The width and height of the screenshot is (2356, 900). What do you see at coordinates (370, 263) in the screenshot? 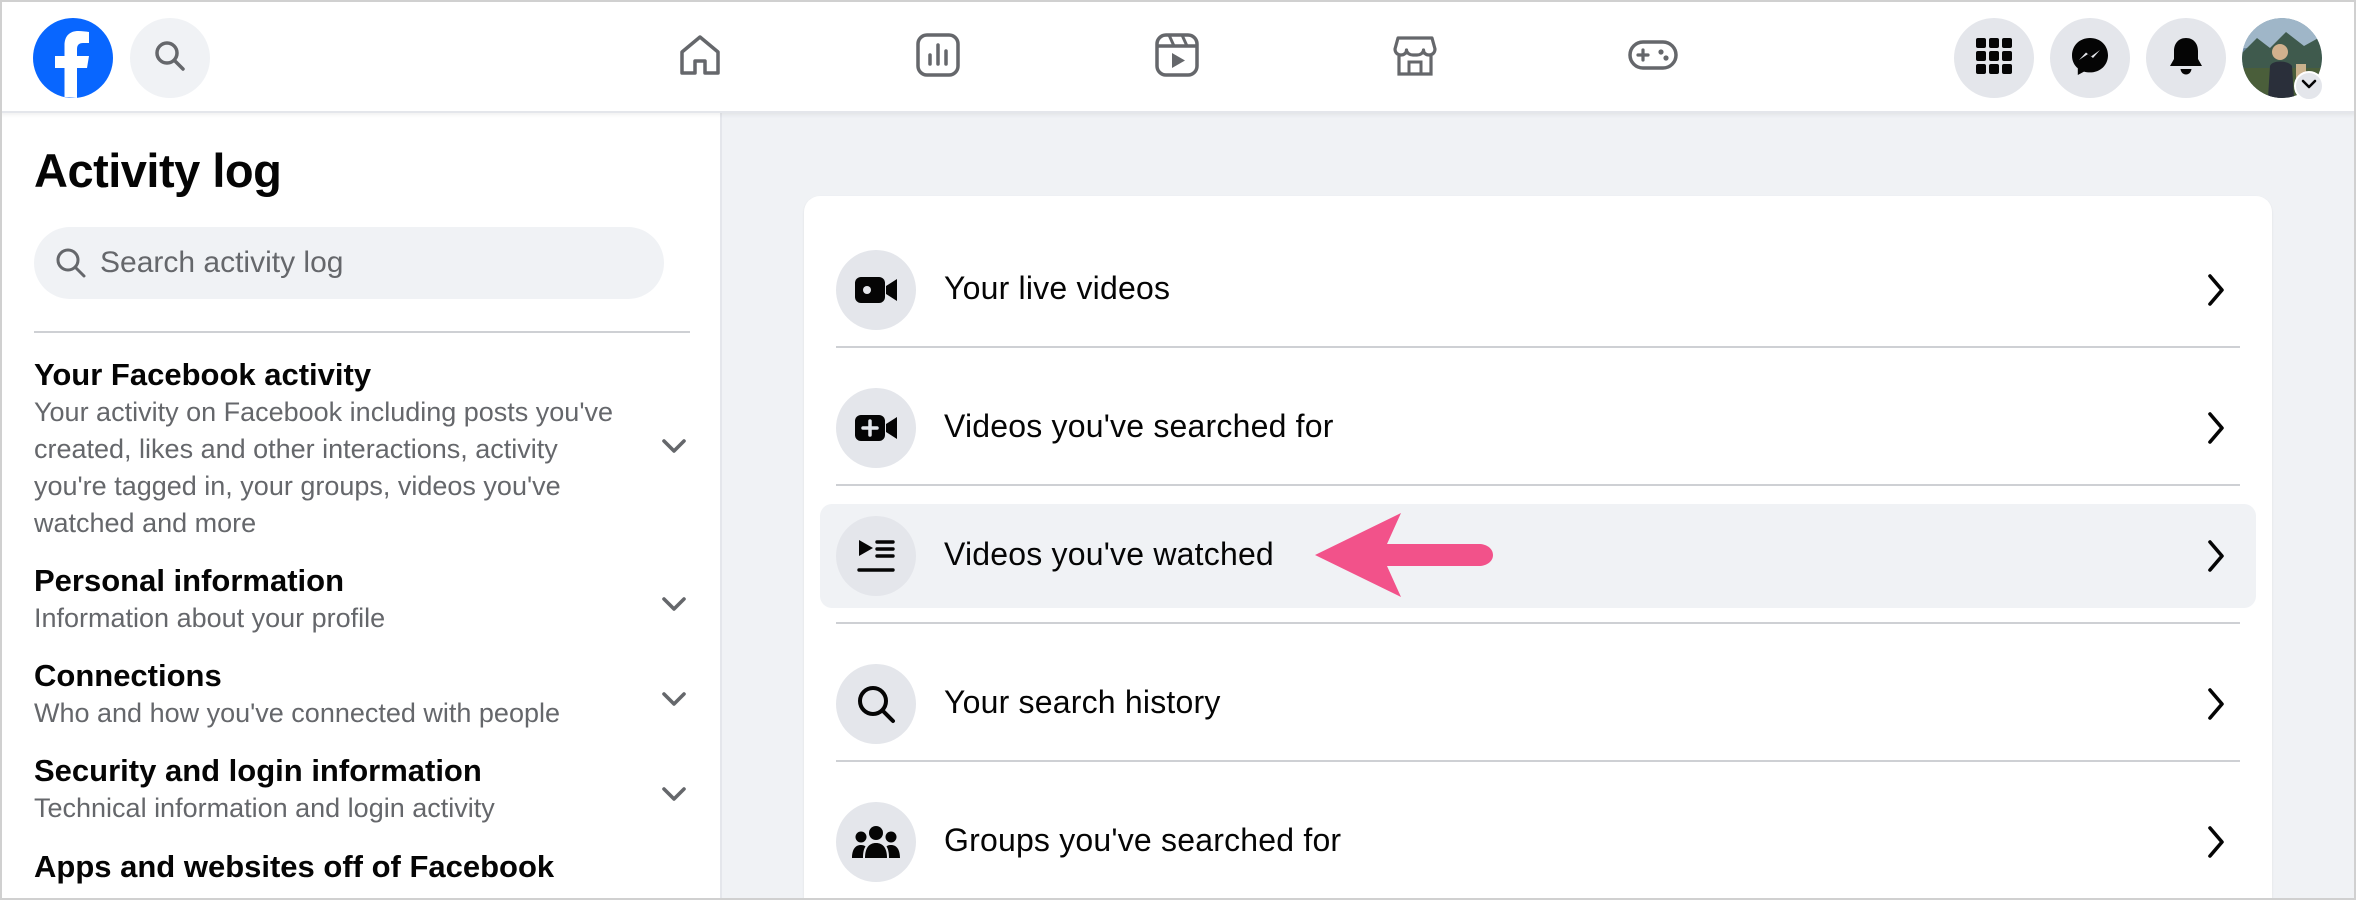
I see `search-activity-input` at bounding box center [370, 263].